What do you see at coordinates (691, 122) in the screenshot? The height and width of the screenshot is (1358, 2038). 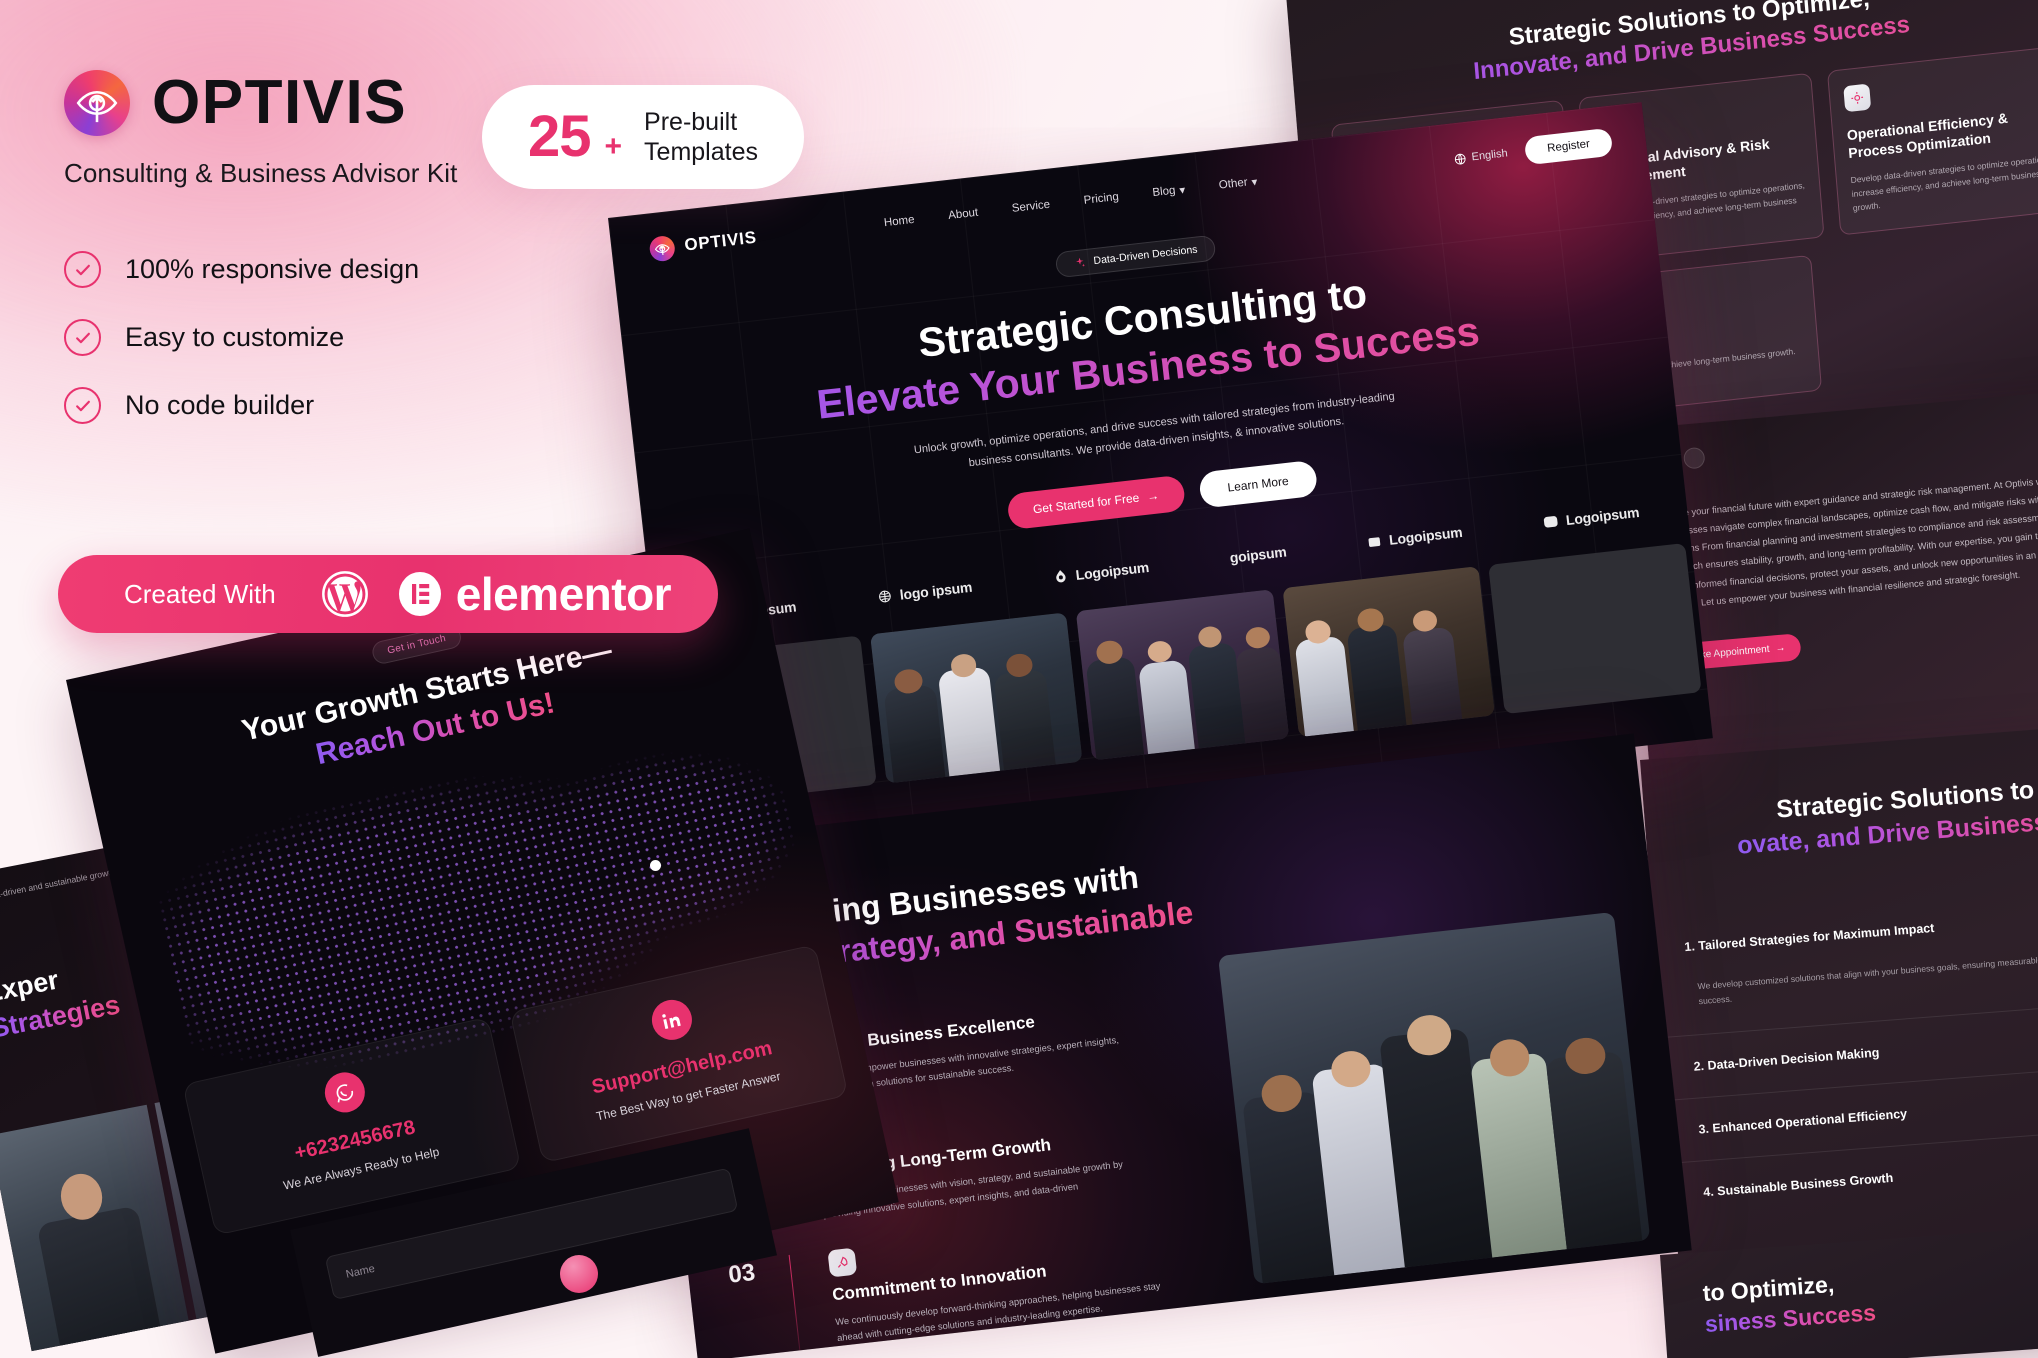 I see `templates-label-line1: Pre-built` at bounding box center [691, 122].